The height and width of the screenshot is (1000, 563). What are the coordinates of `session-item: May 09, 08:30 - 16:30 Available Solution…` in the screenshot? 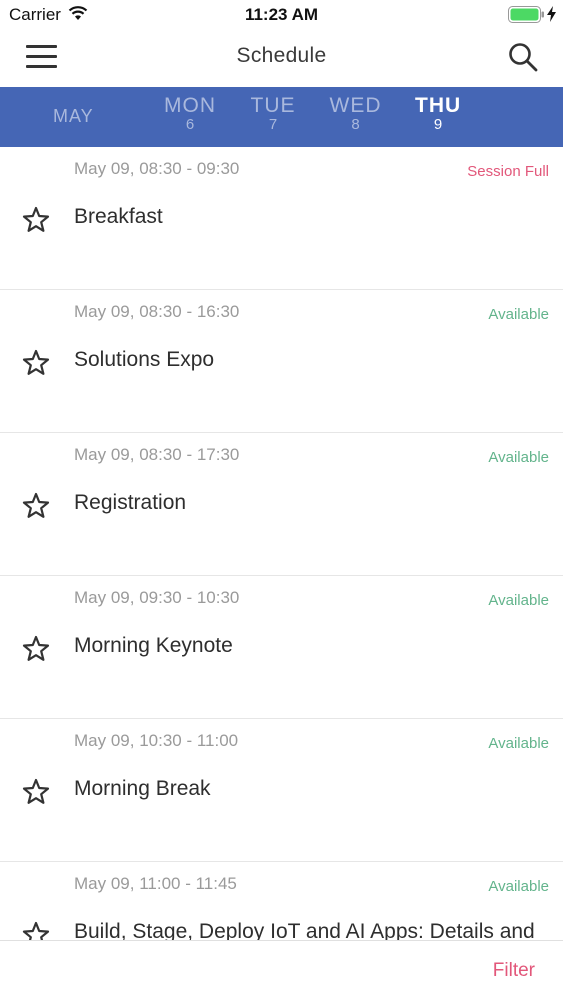 It's located at (281, 361).